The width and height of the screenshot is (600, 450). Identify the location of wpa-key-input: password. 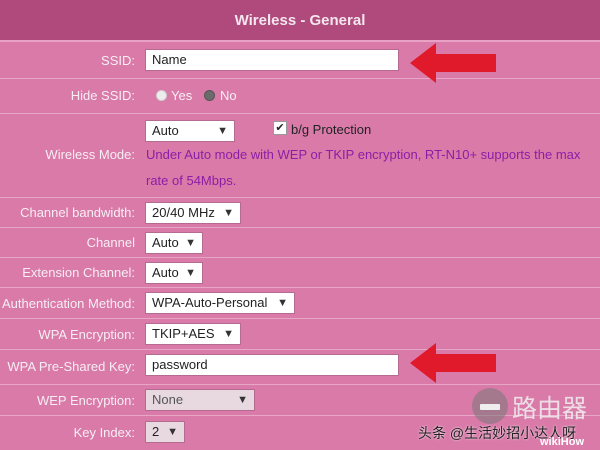
(272, 365).